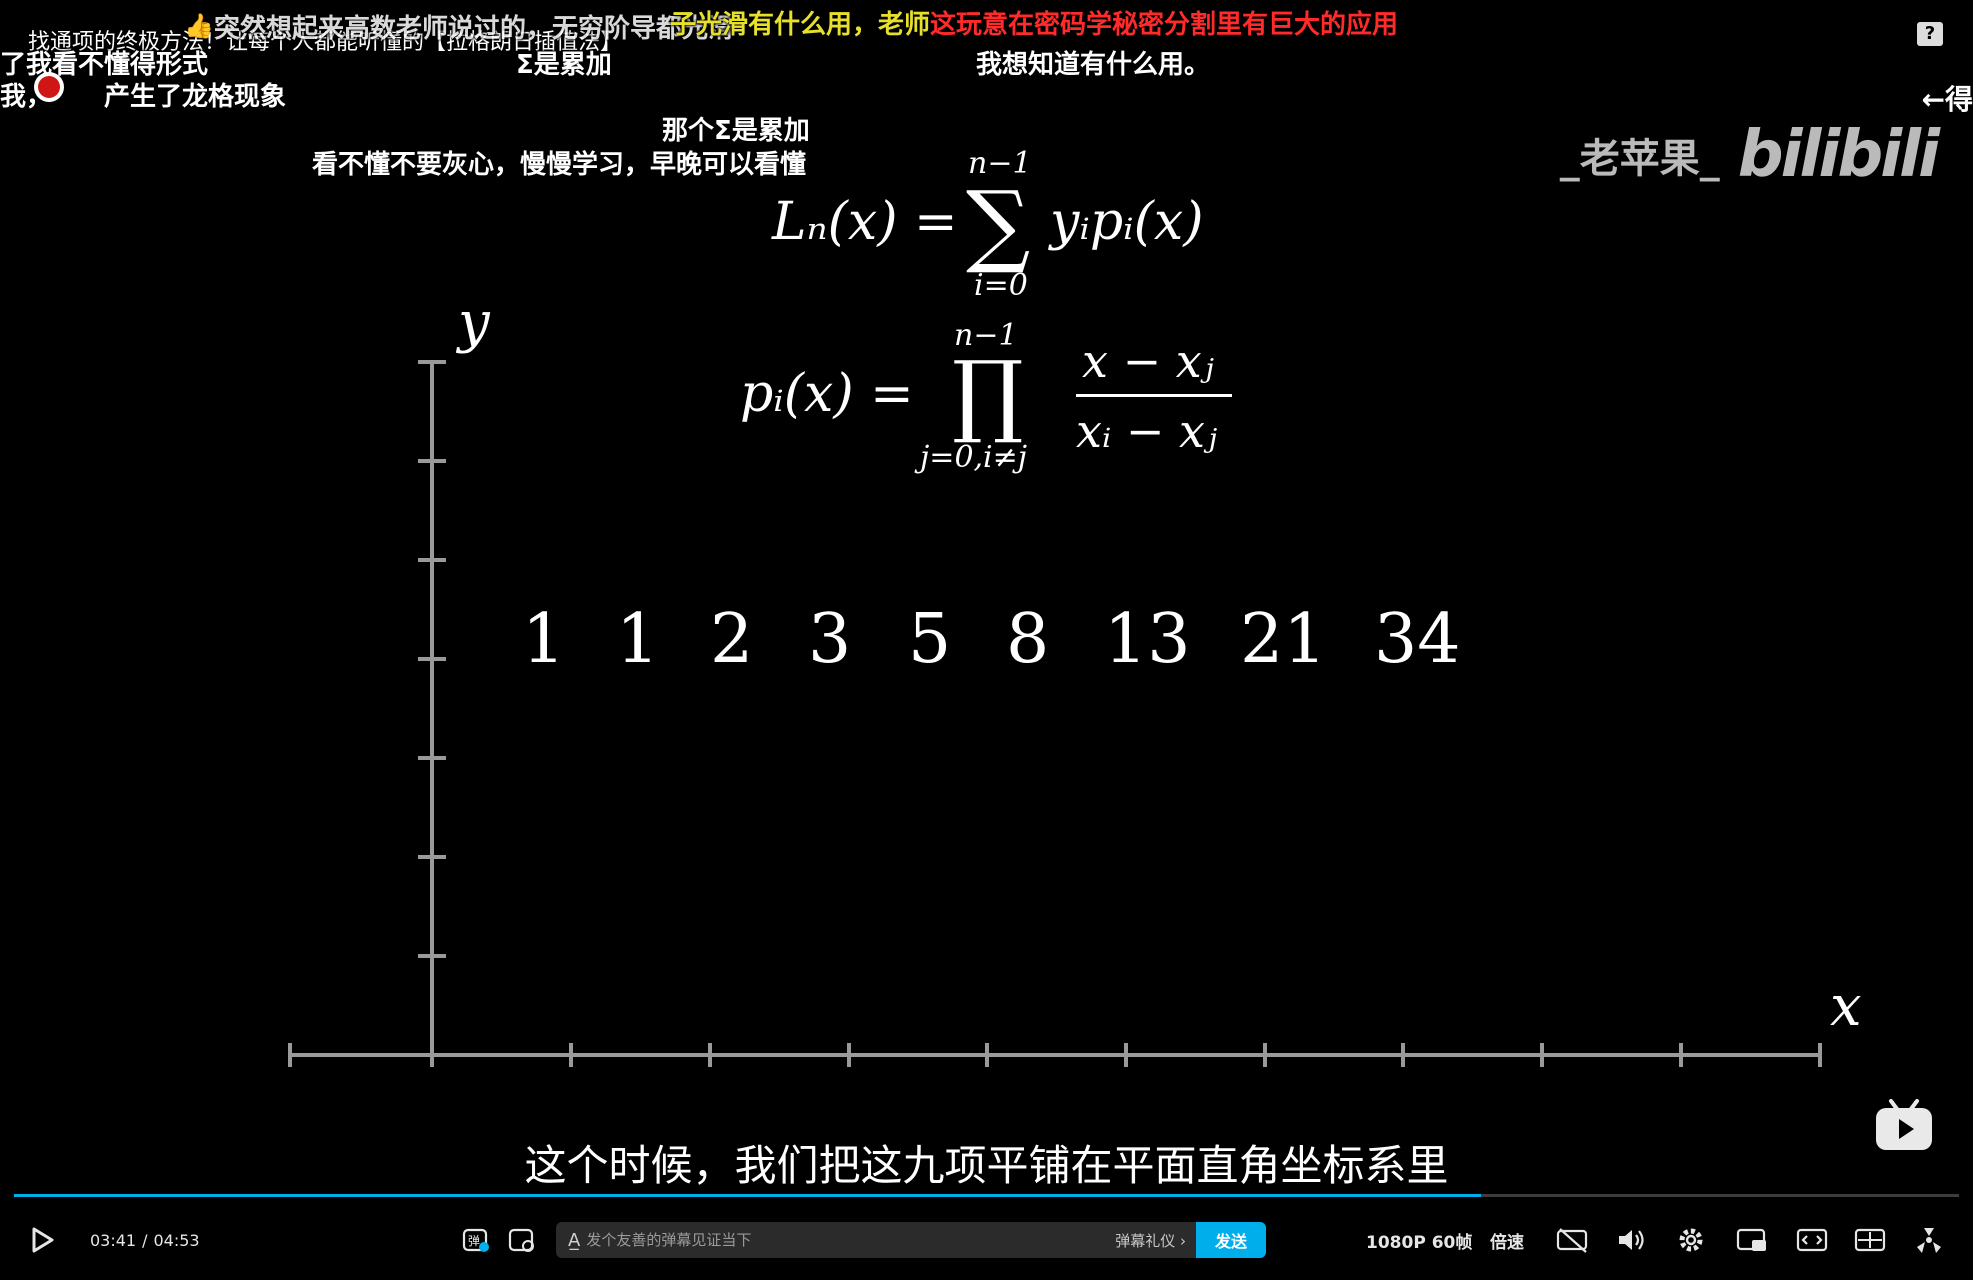  I want to click on danmaku-settings-button, so click(522, 1240).